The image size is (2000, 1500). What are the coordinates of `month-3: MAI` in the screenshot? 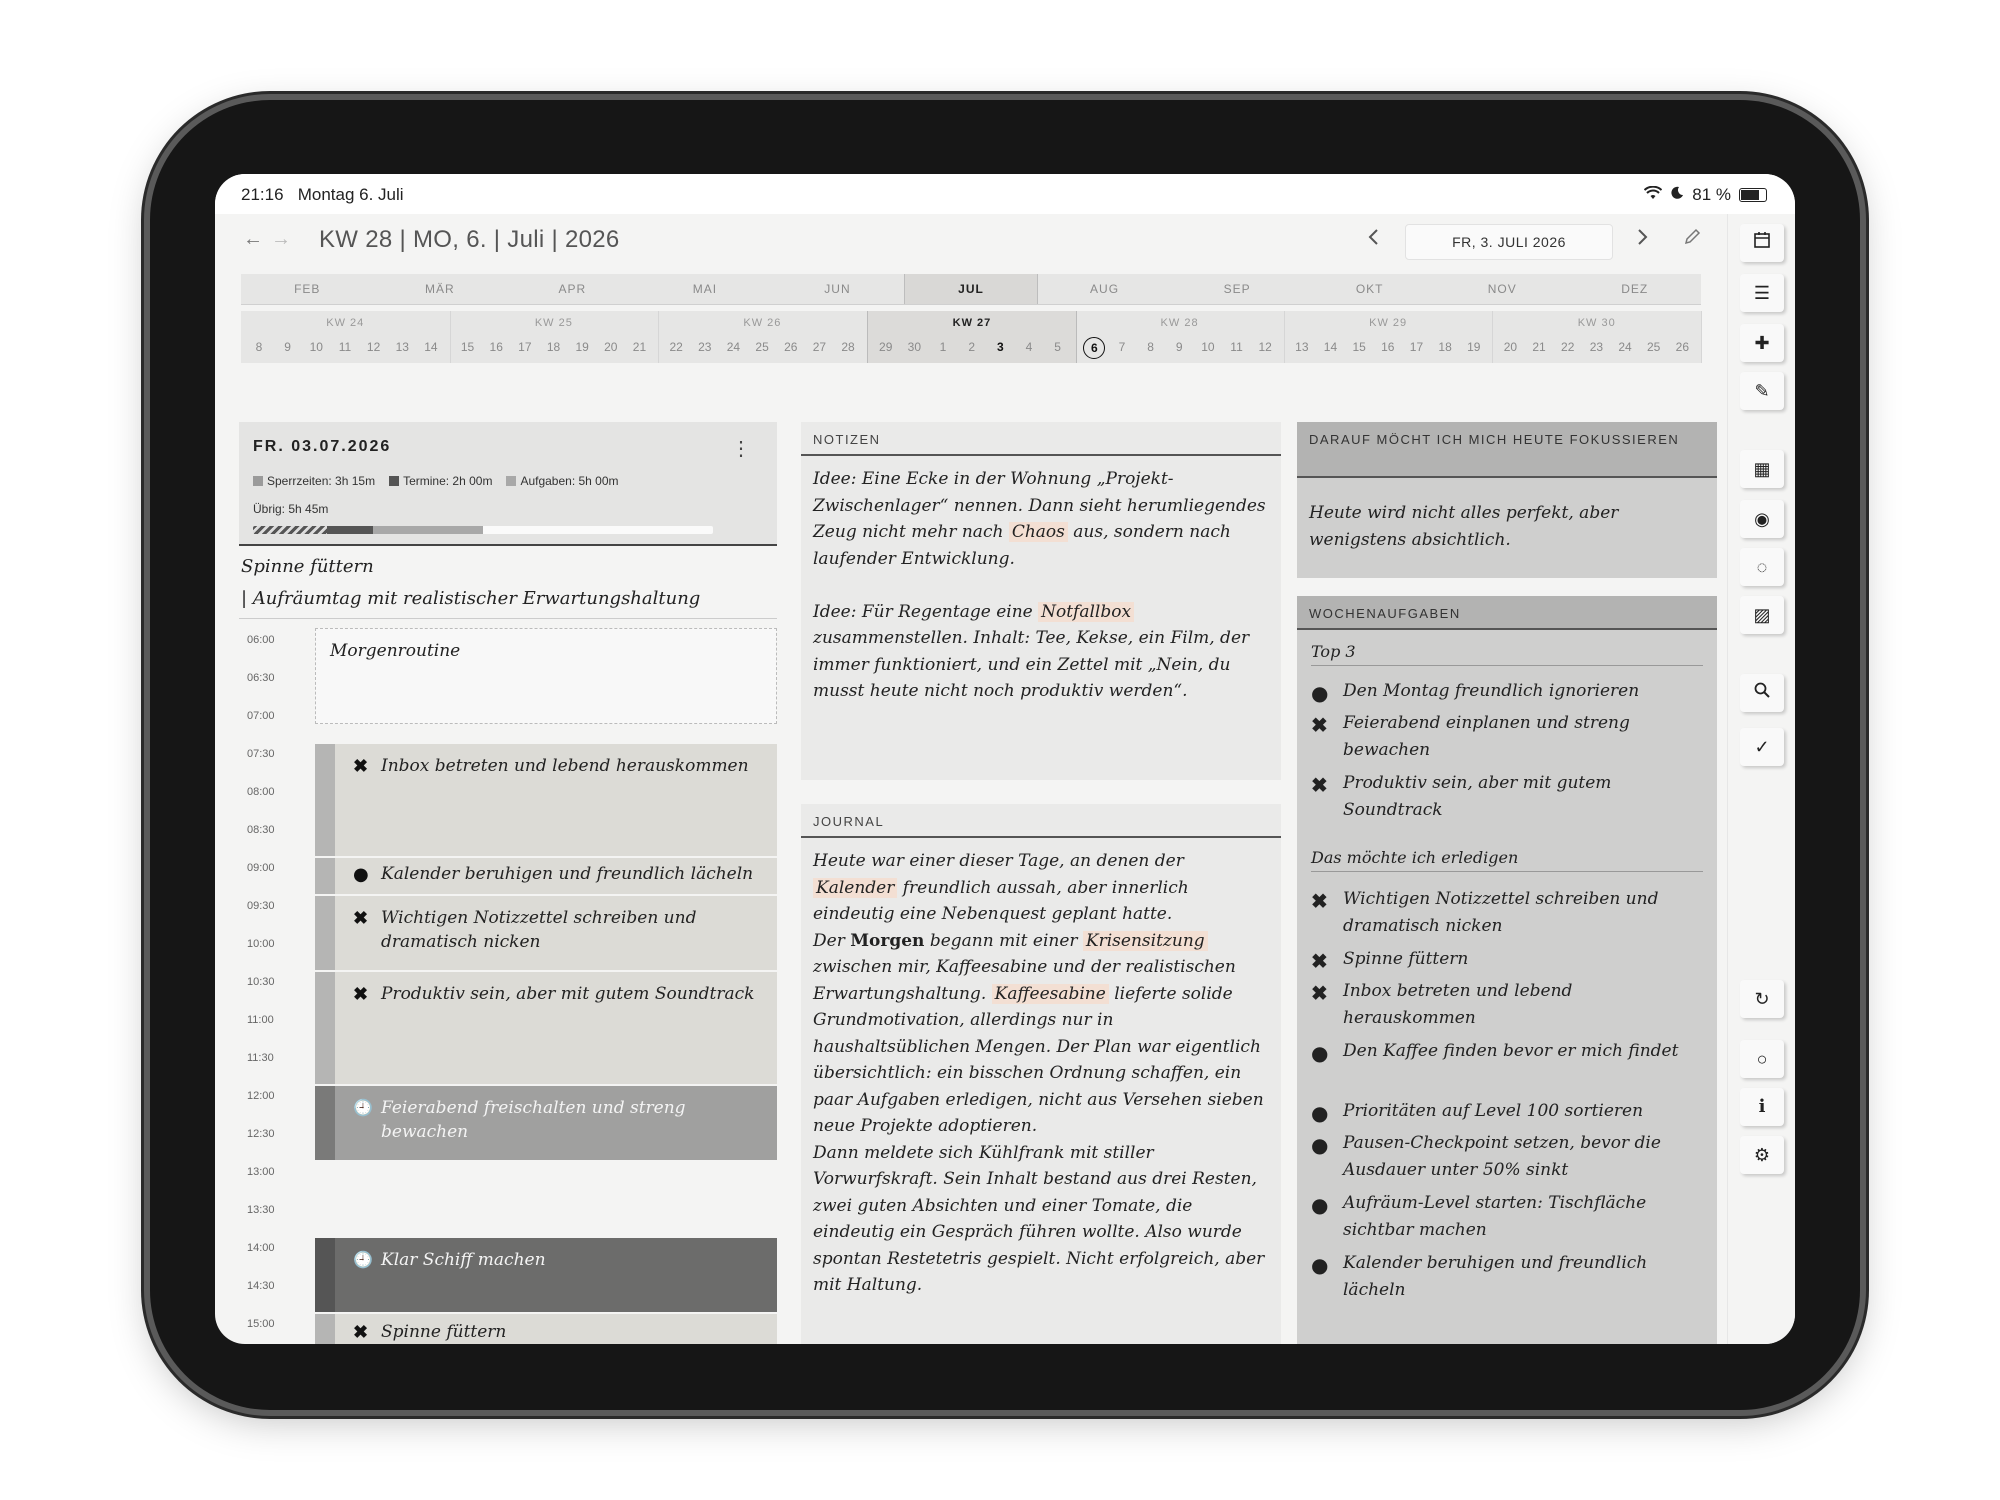 It's located at (705, 289).